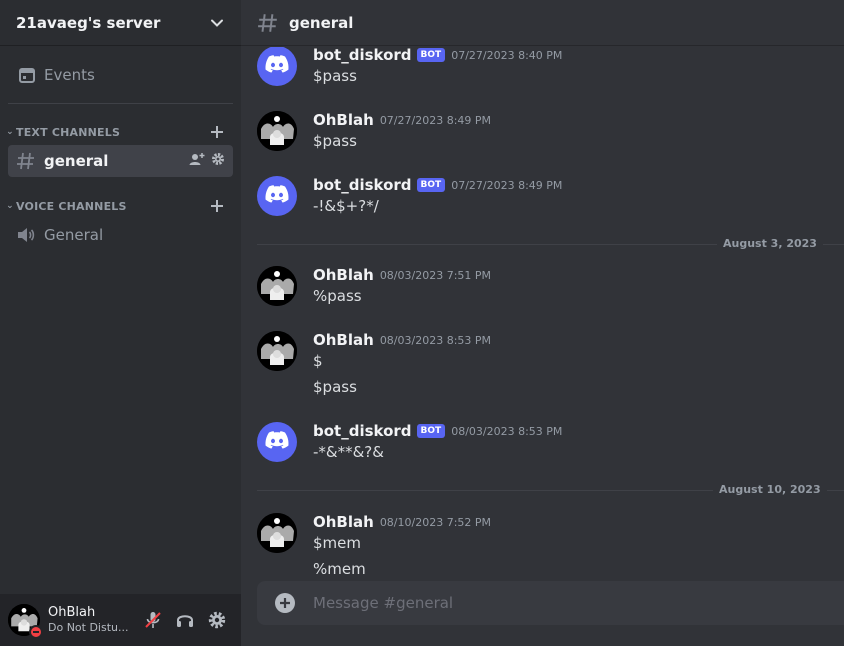 The height and width of the screenshot is (646, 844). Describe the element at coordinates (542, 23) in the screenshot. I see `channel-header: general` at that location.